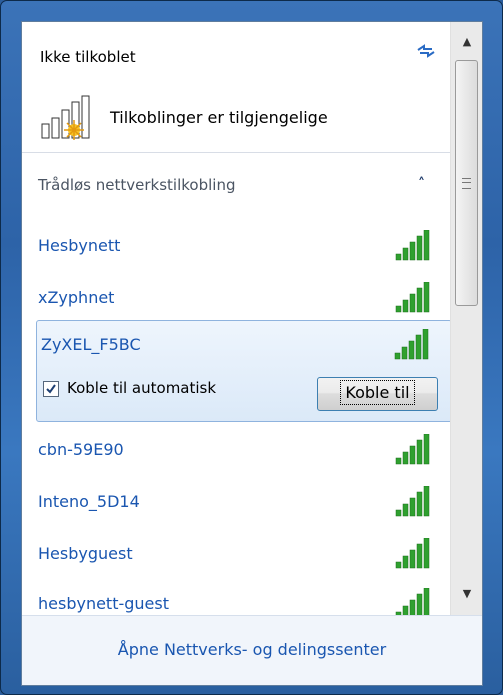 This screenshot has width=503, height=695. Describe the element at coordinates (91, 344) in the screenshot. I see `network-name: ZyXEL_F5BC` at that location.